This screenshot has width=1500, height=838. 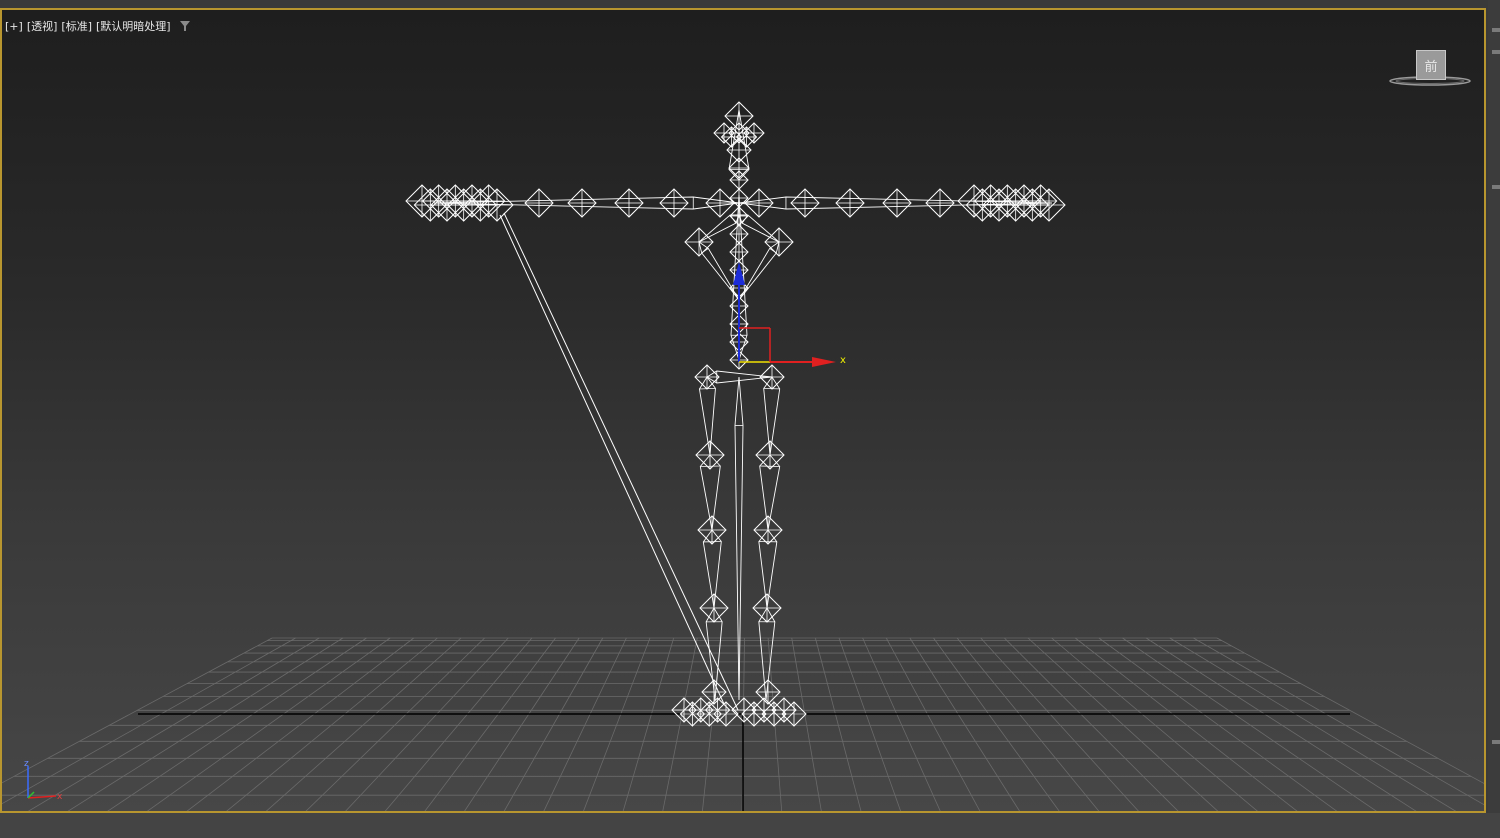 What do you see at coordinates (843, 360) in the screenshot?
I see `gizmo-x-label: x` at bounding box center [843, 360].